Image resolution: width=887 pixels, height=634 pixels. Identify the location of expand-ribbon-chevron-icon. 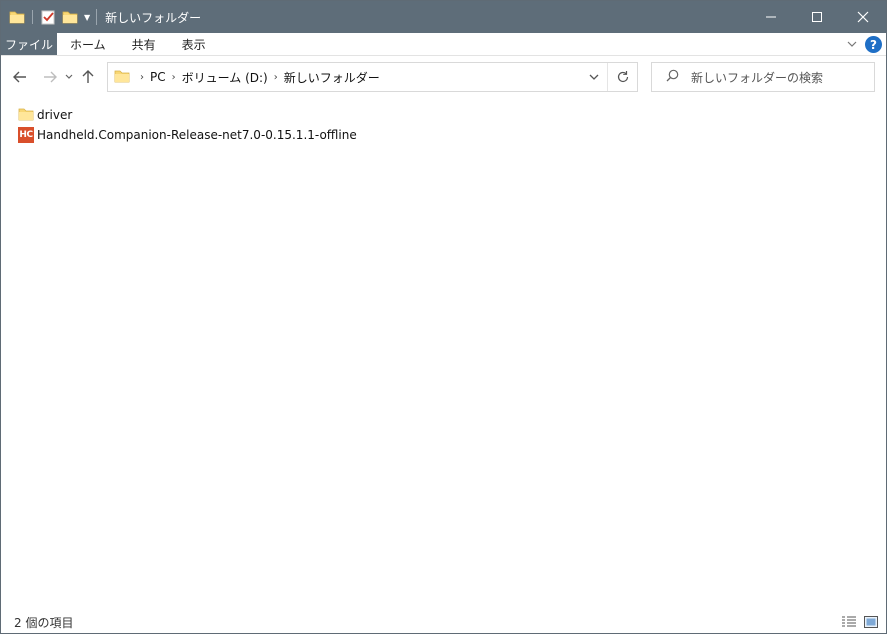
(852, 44).